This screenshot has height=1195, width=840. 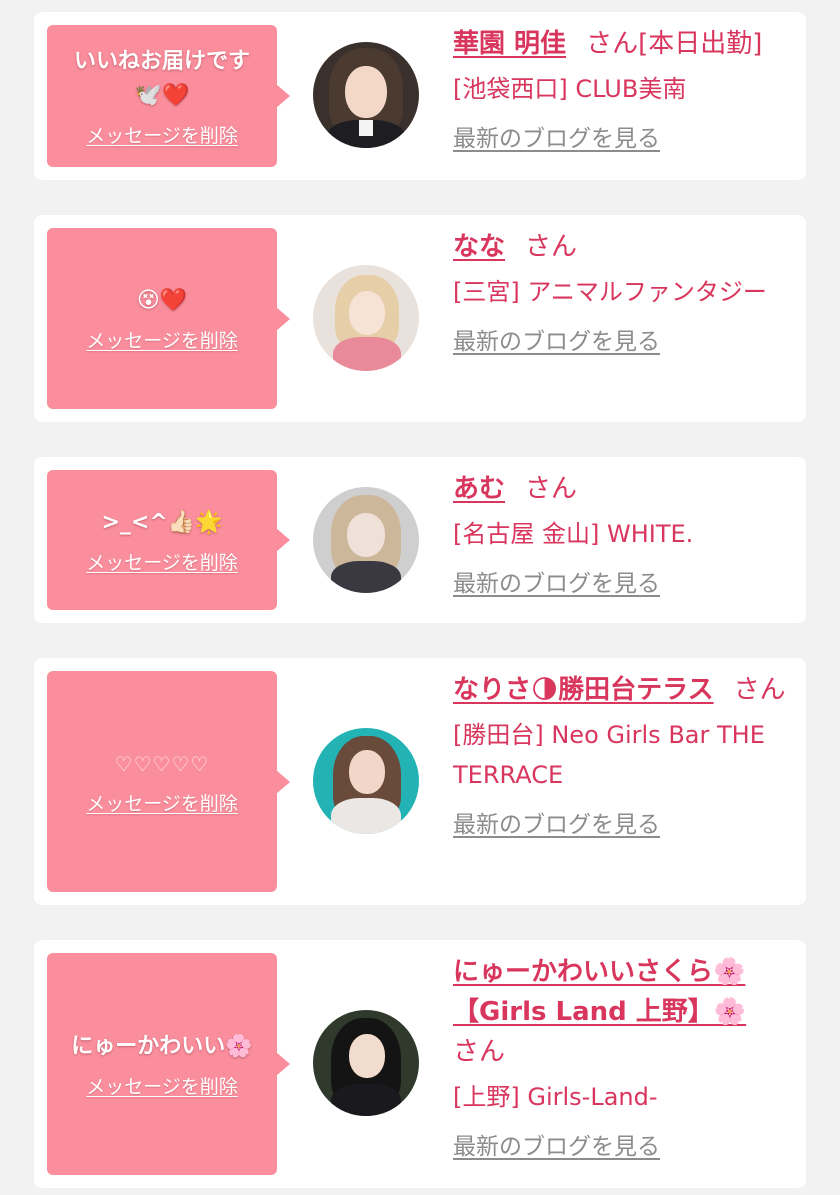 I want to click on cast-info: 華園 明佳 さん[本日出勤] [池袋西口] CLUB美南 最新のブログを見る, so click(x=622, y=88).